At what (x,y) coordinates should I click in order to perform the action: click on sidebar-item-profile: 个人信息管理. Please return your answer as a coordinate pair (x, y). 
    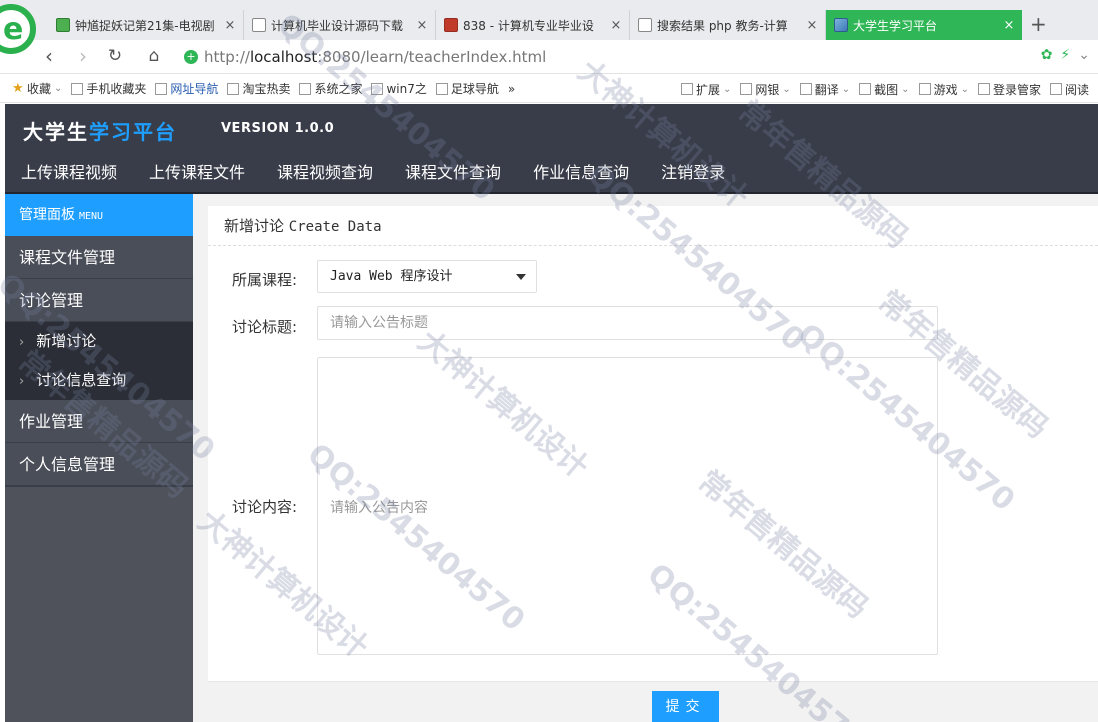
    Looking at the image, I should click on (99, 464).